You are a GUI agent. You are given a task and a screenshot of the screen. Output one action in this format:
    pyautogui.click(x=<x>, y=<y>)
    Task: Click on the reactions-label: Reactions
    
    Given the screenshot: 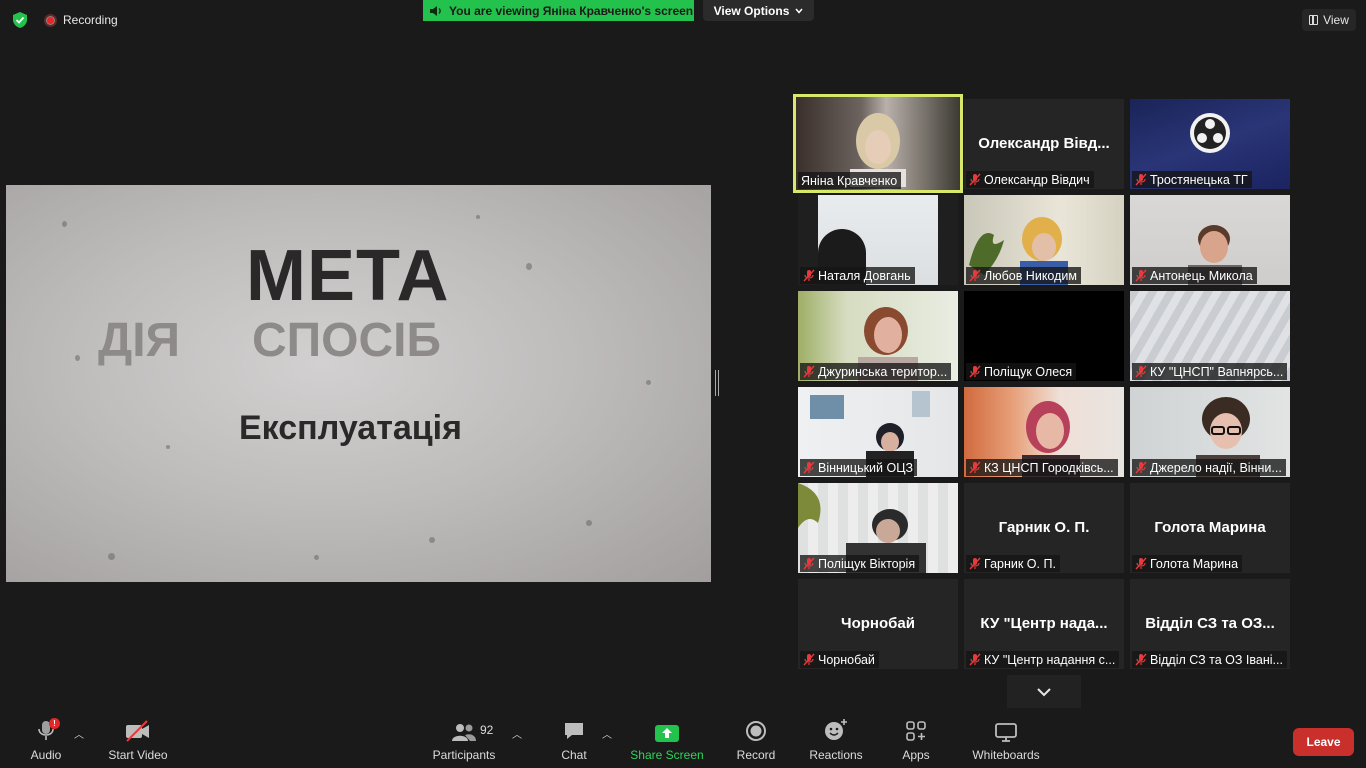 What is the action you would take?
    pyautogui.click(x=836, y=755)
    